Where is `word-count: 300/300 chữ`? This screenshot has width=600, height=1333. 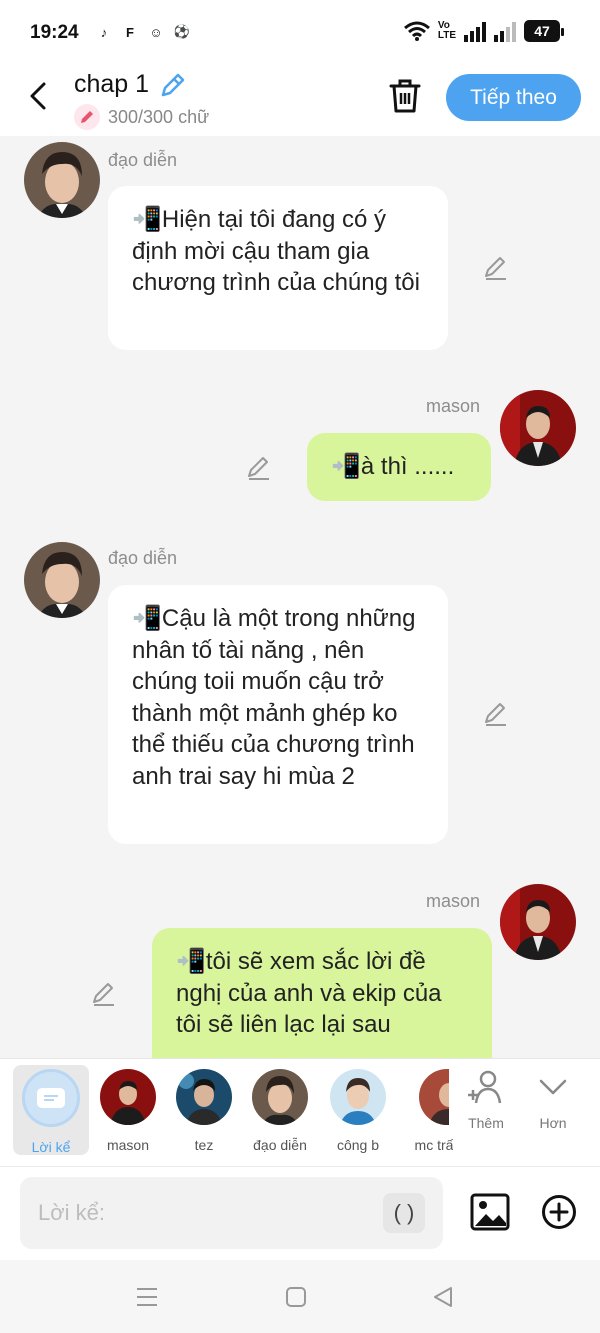 word-count: 300/300 chữ is located at coordinates (141, 117).